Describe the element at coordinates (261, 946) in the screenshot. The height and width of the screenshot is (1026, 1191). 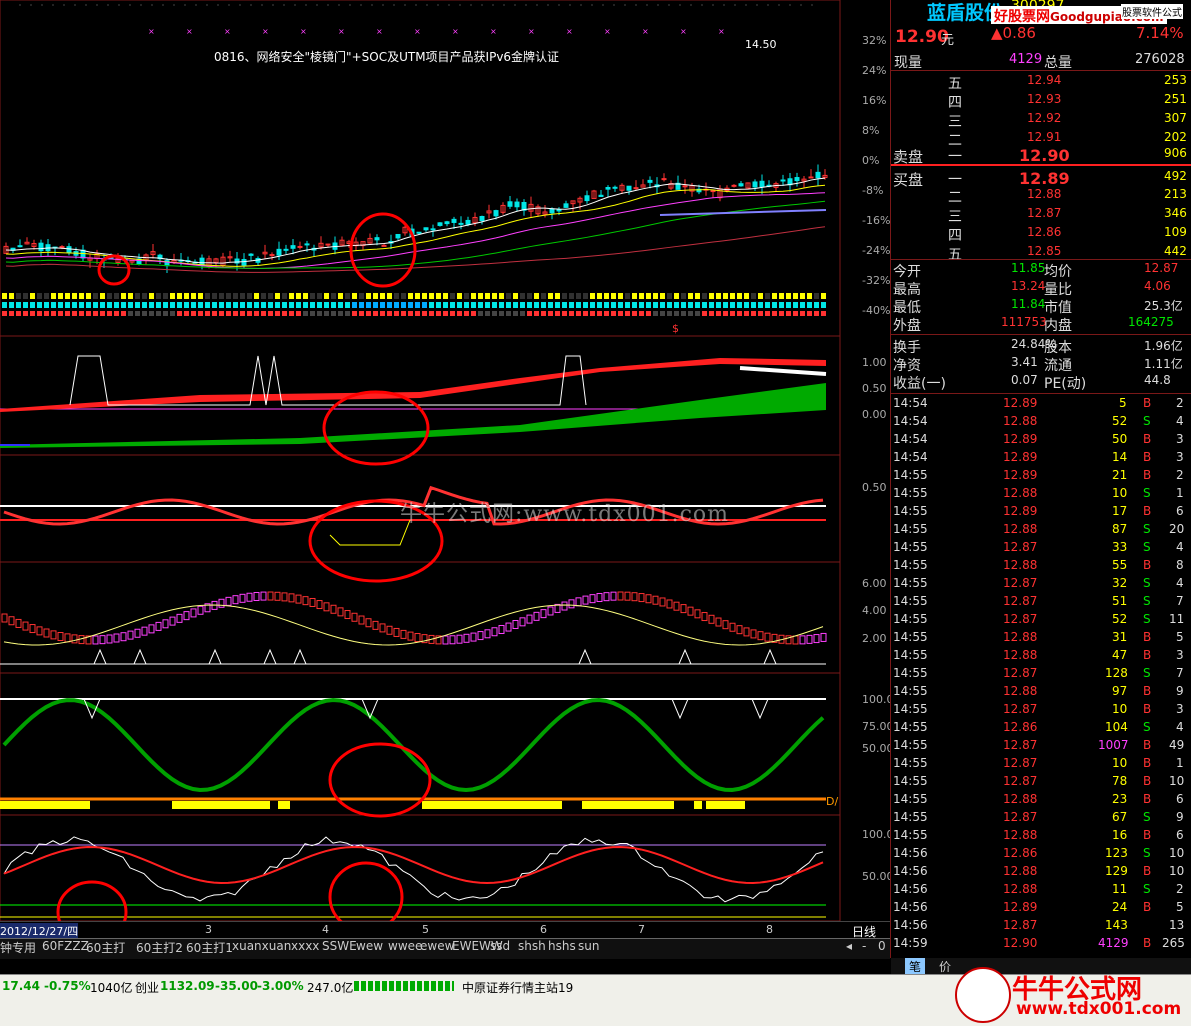
I see `formula-tab: xuanxuan` at that location.